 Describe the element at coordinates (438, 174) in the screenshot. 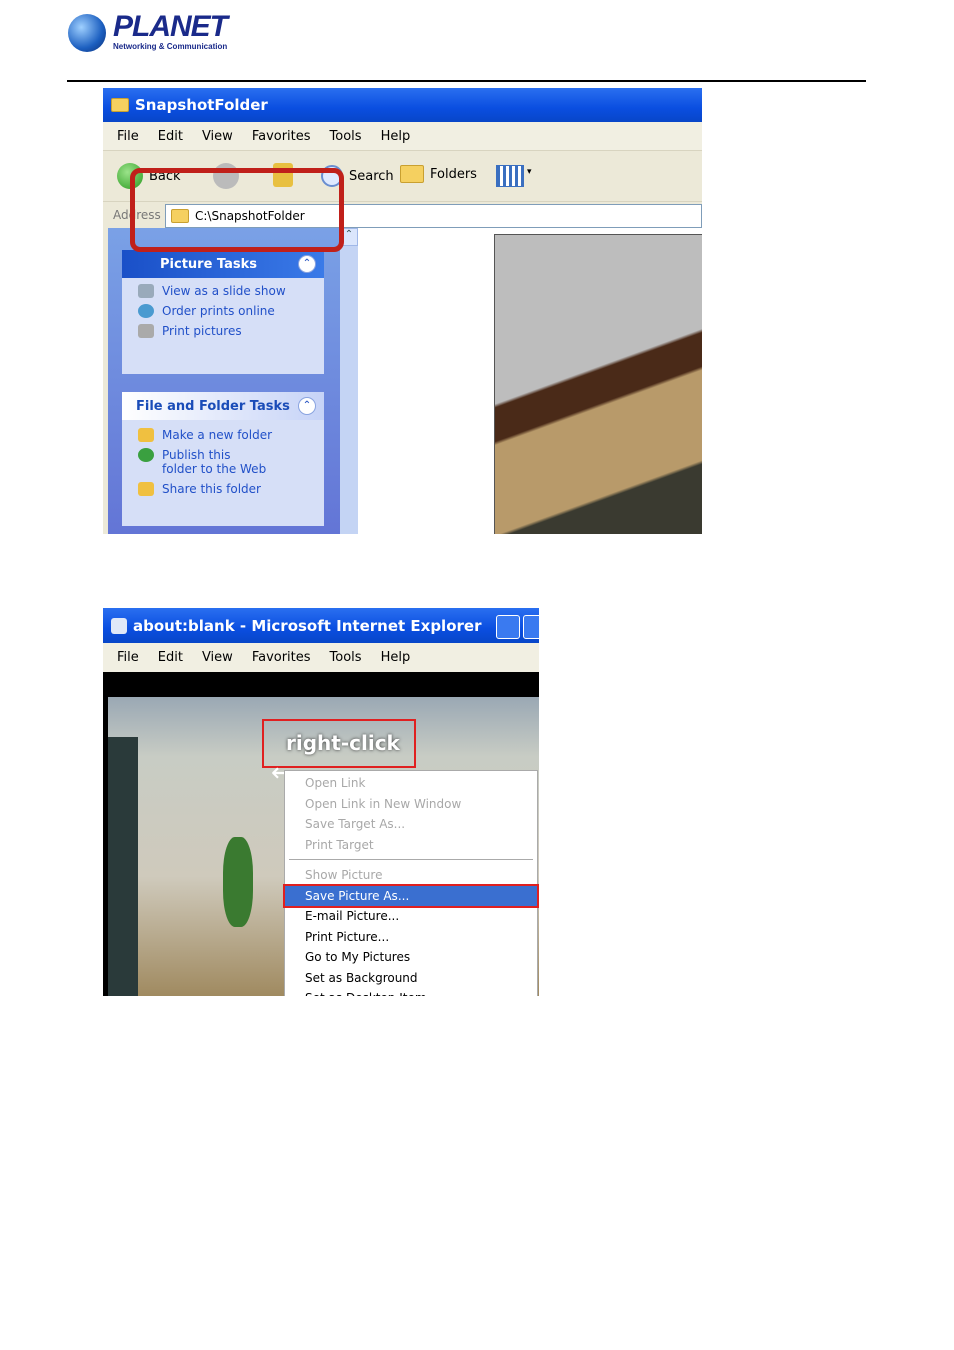

I see `folders-button: Folders` at that location.